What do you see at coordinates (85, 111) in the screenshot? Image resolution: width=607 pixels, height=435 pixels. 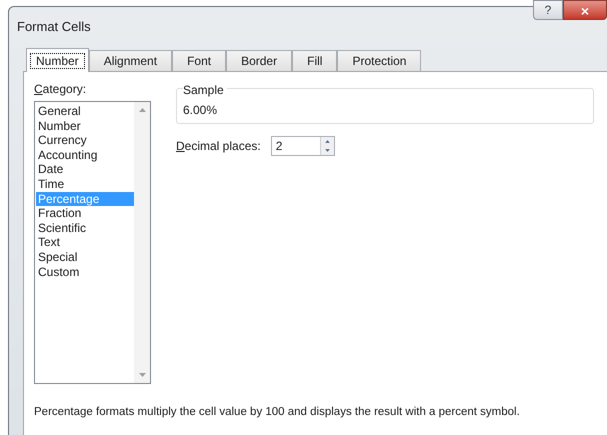 I see `list-item: General` at bounding box center [85, 111].